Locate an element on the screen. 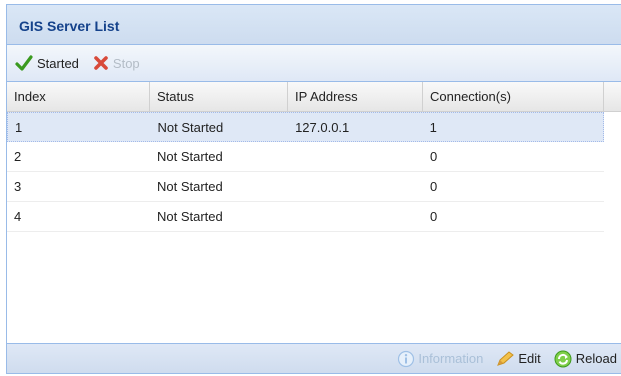  reload-icon is located at coordinates (563, 358).